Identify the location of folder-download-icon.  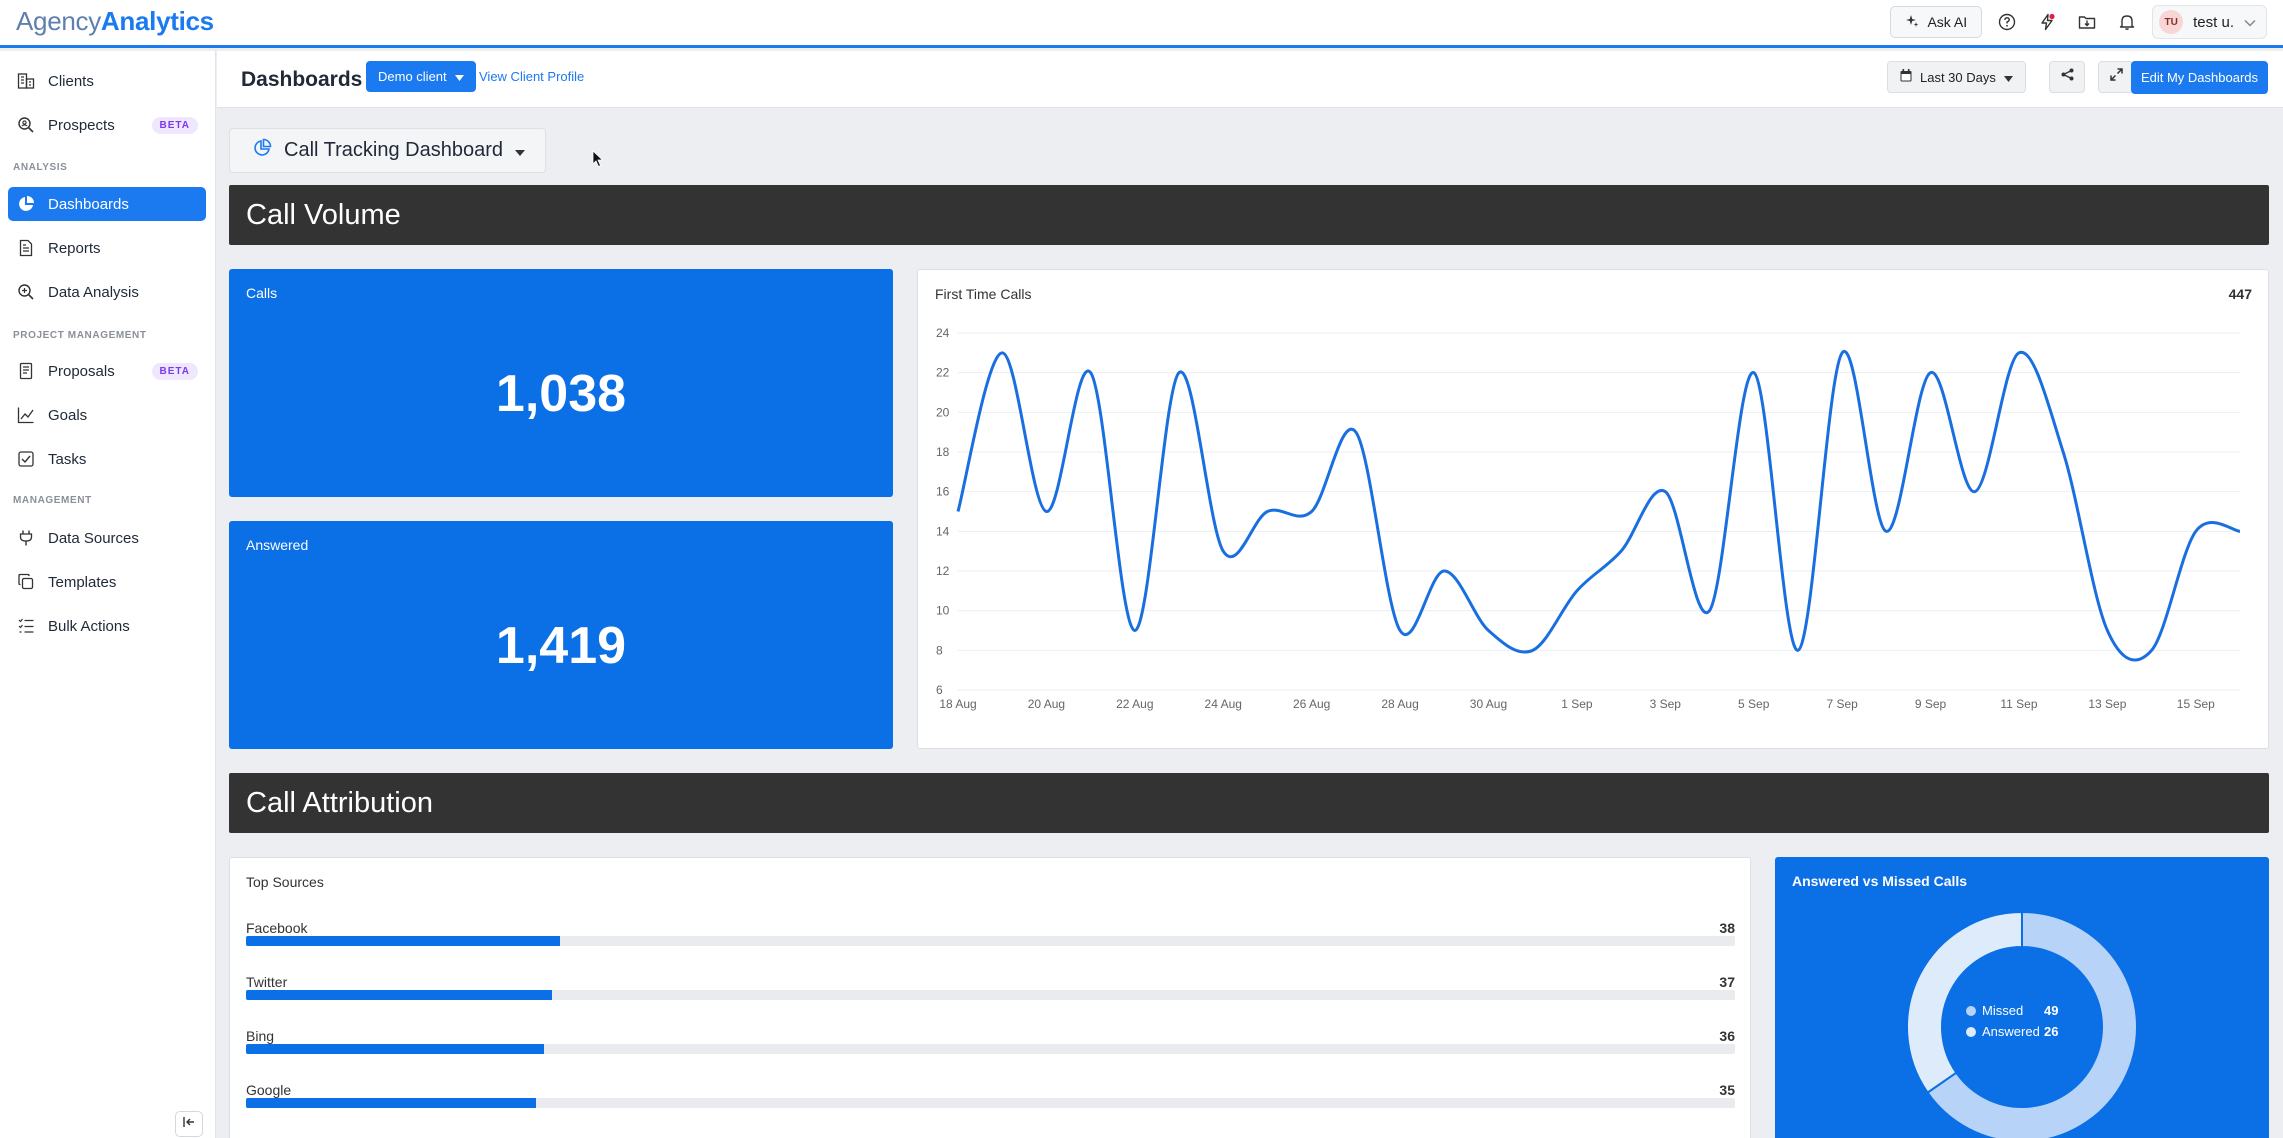
(2087, 22).